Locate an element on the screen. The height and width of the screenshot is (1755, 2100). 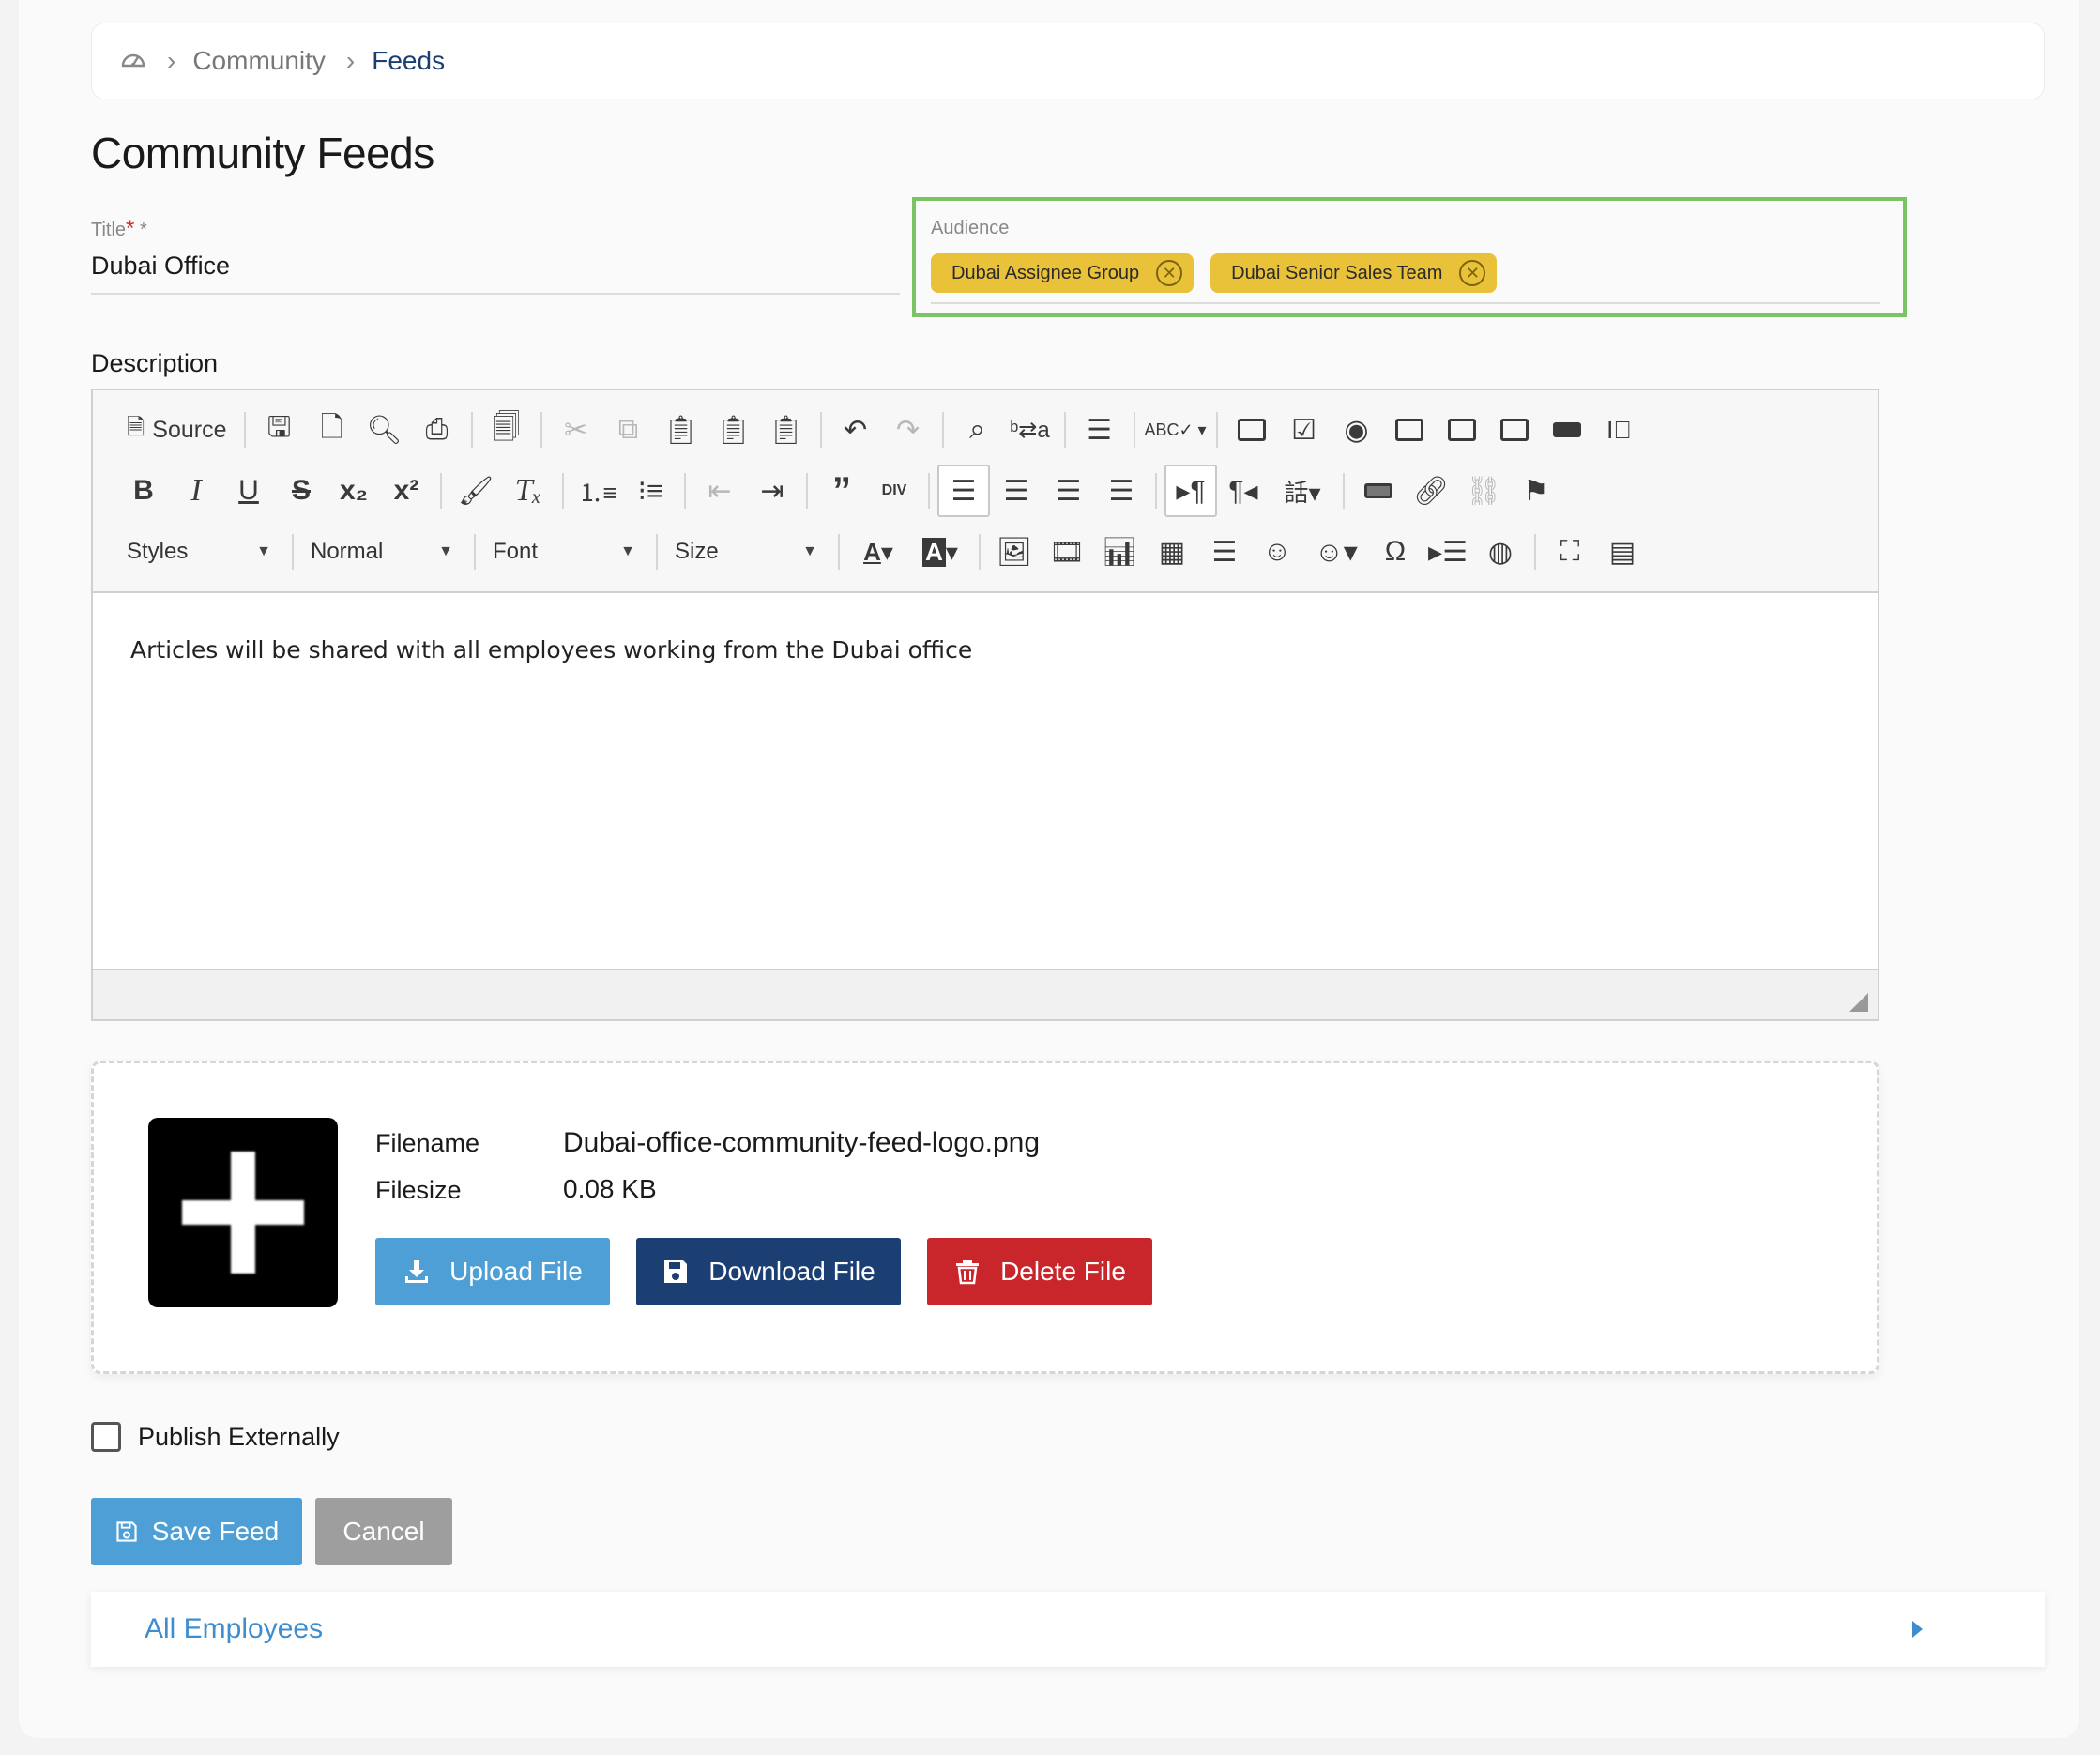
checkbox-icon: ☑ is located at coordinates (1304, 430).